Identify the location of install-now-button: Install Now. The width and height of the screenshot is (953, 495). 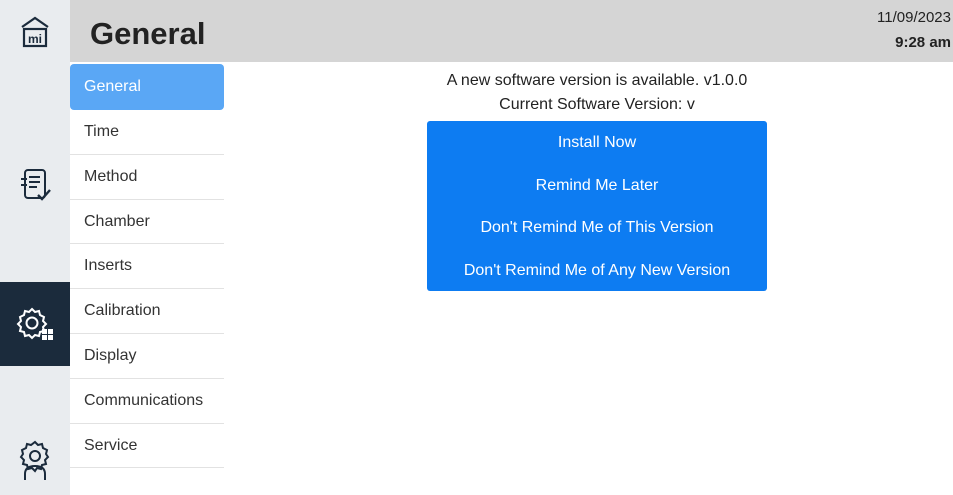
(597, 142).